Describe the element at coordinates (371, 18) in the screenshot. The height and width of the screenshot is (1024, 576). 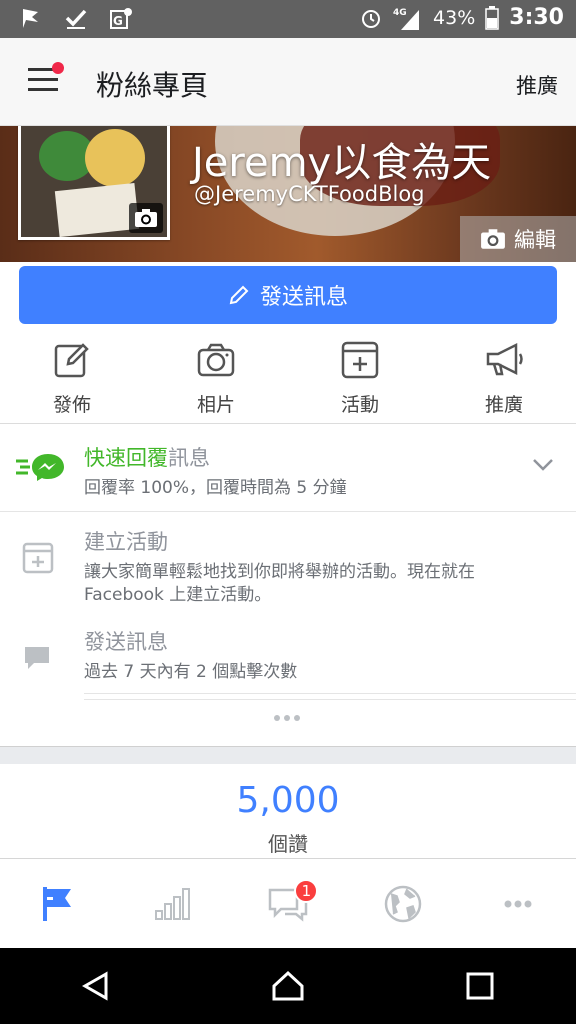
I see `alarm-icon` at that location.